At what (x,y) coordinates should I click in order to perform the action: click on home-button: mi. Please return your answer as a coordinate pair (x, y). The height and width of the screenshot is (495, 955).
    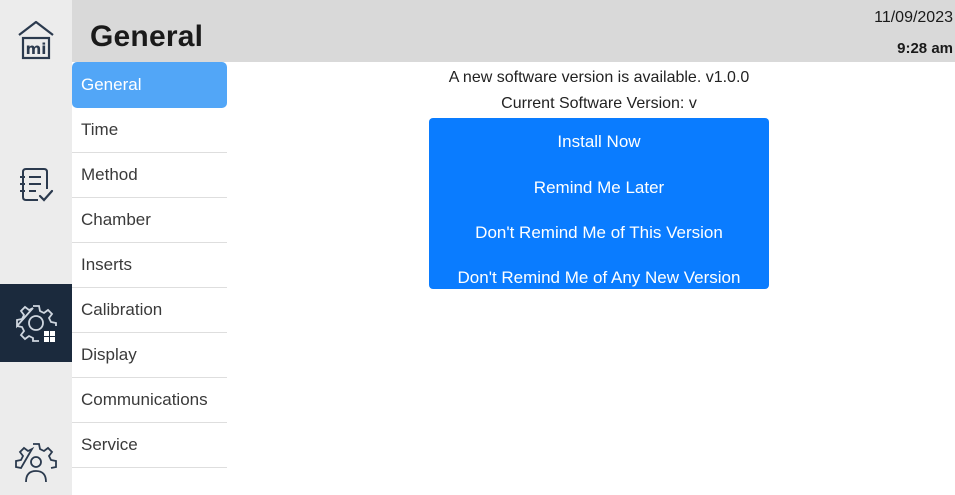
    Looking at the image, I should click on (36, 40).